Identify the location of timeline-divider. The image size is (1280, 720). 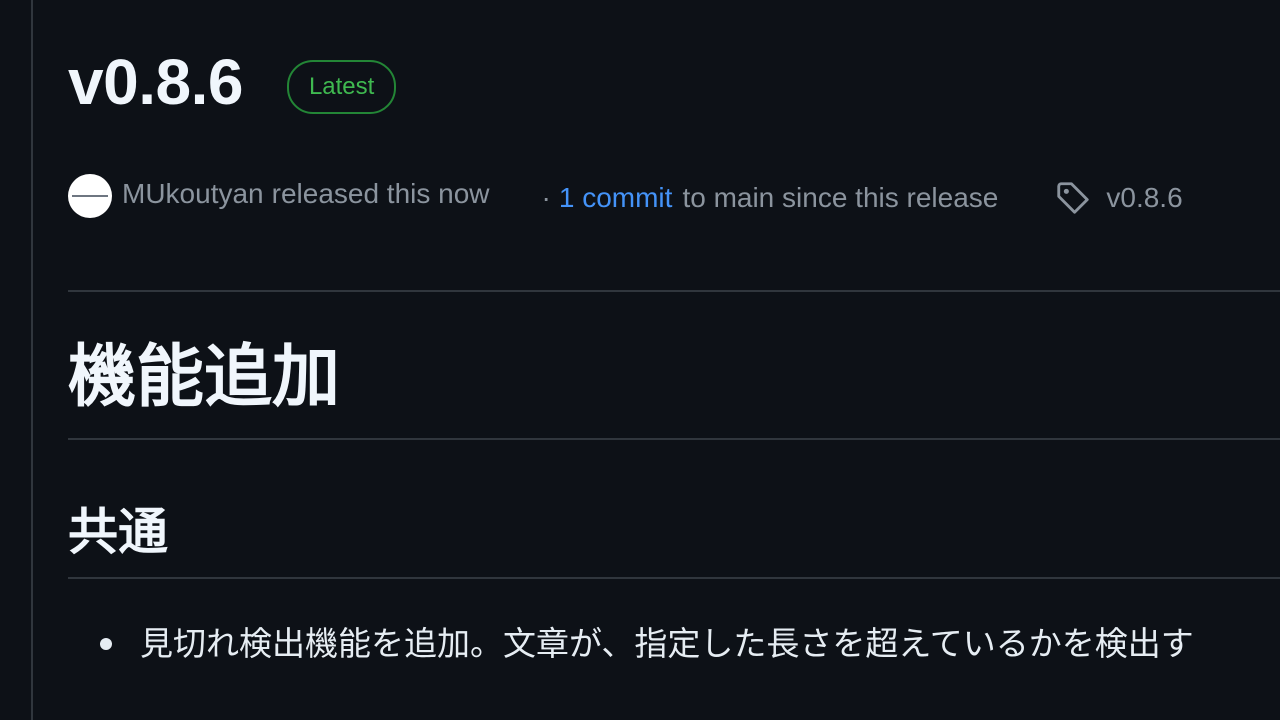
(32, 360).